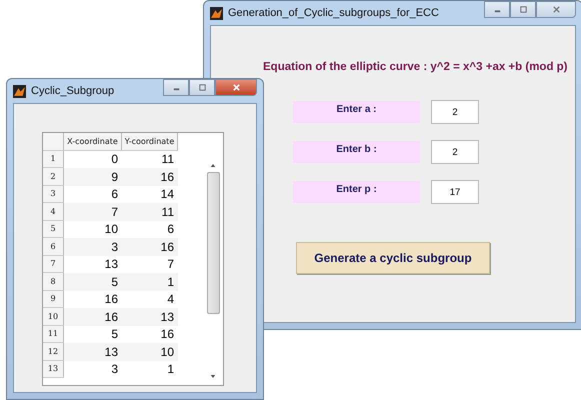 This screenshot has height=400, width=581. I want to click on parameter-label: Enter a :, so click(356, 112).